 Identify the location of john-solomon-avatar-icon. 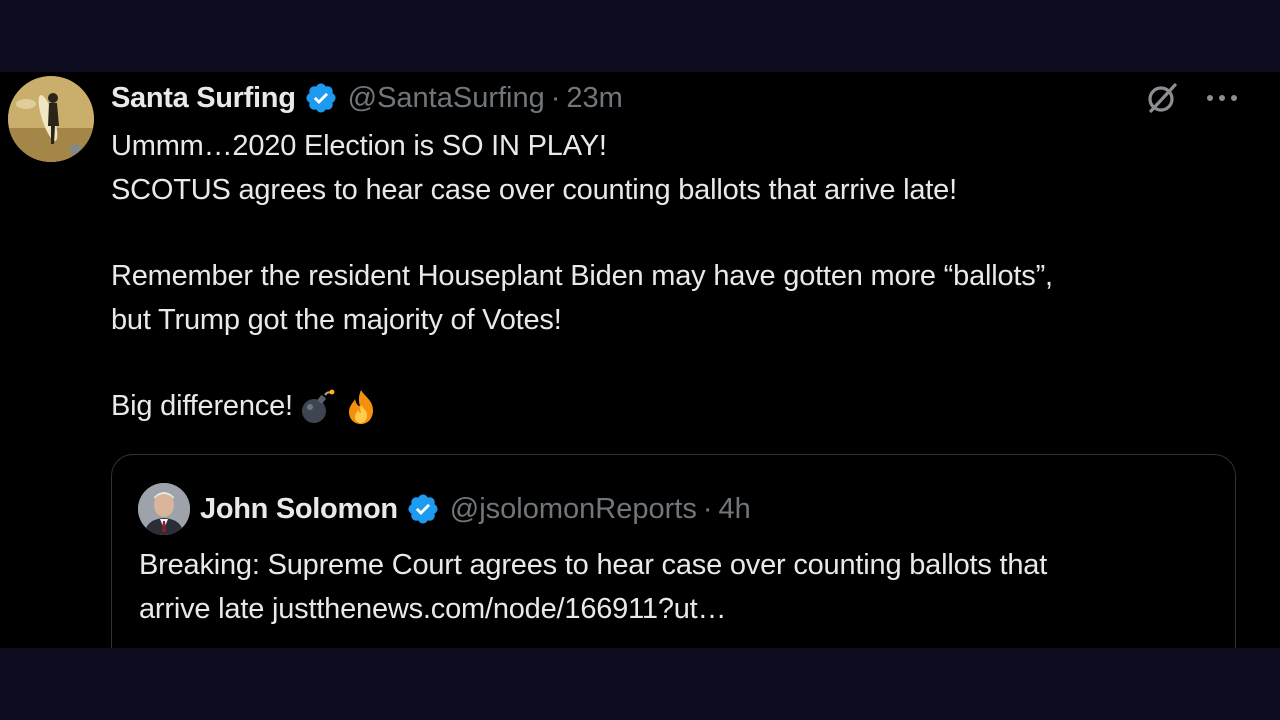
(164, 509).